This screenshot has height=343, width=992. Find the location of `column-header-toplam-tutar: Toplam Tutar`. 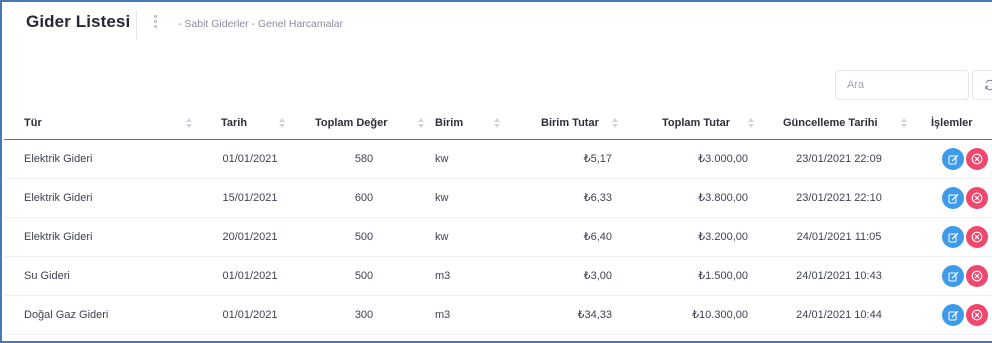

column-header-toplam-tutar: Toplam Tutar is located at coordinates (696, 123).